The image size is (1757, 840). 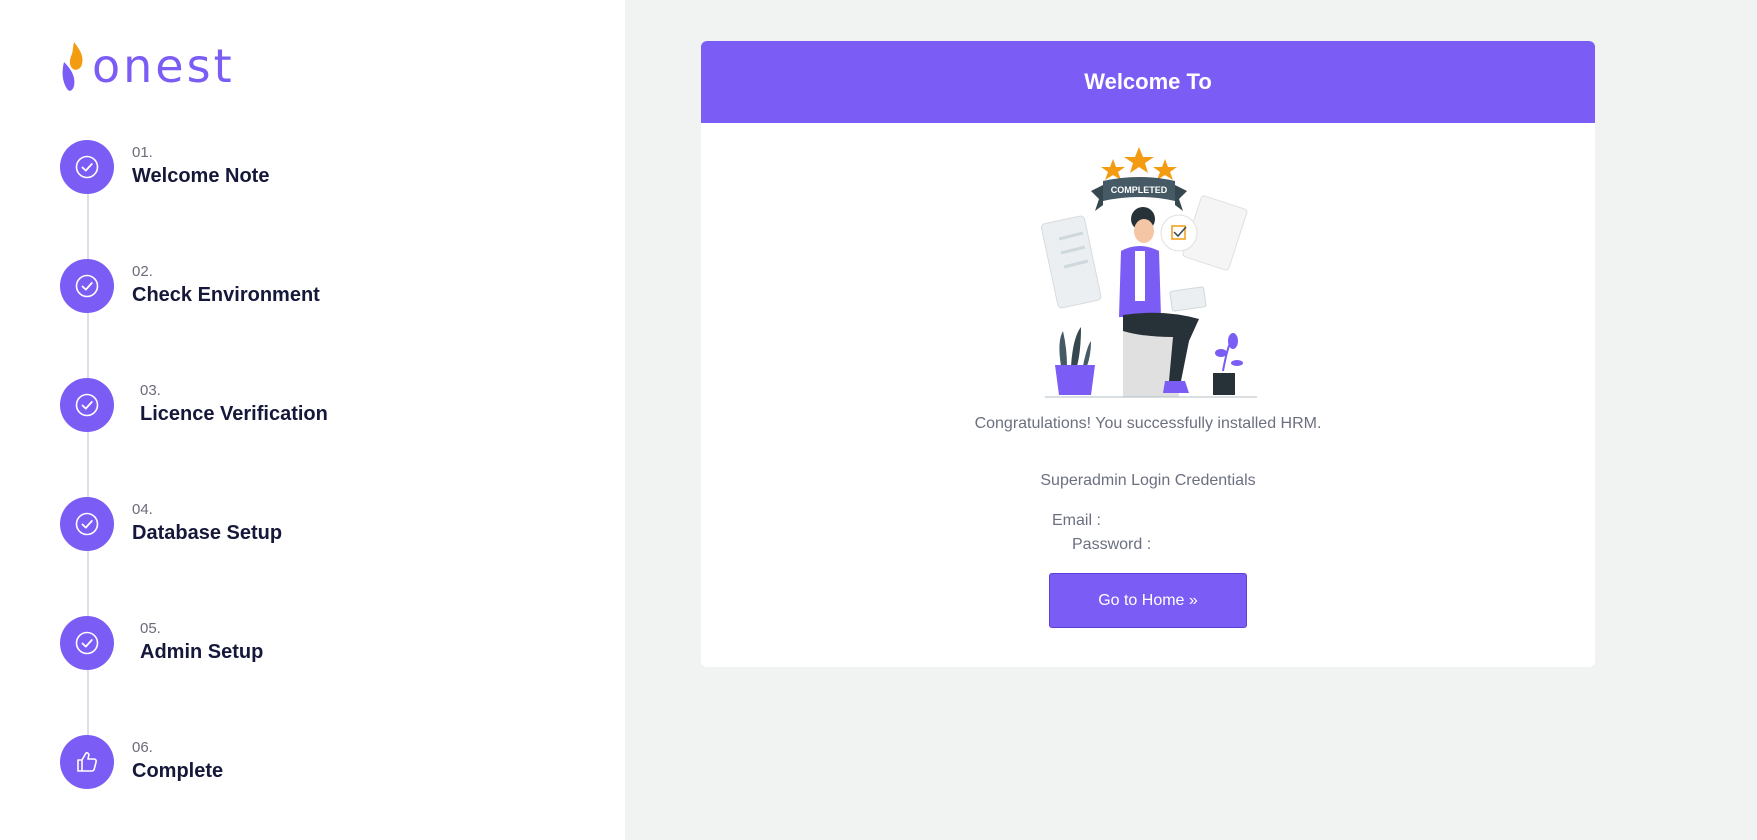 I want to click on email-label: Email :, so click(x=1076, y=520).